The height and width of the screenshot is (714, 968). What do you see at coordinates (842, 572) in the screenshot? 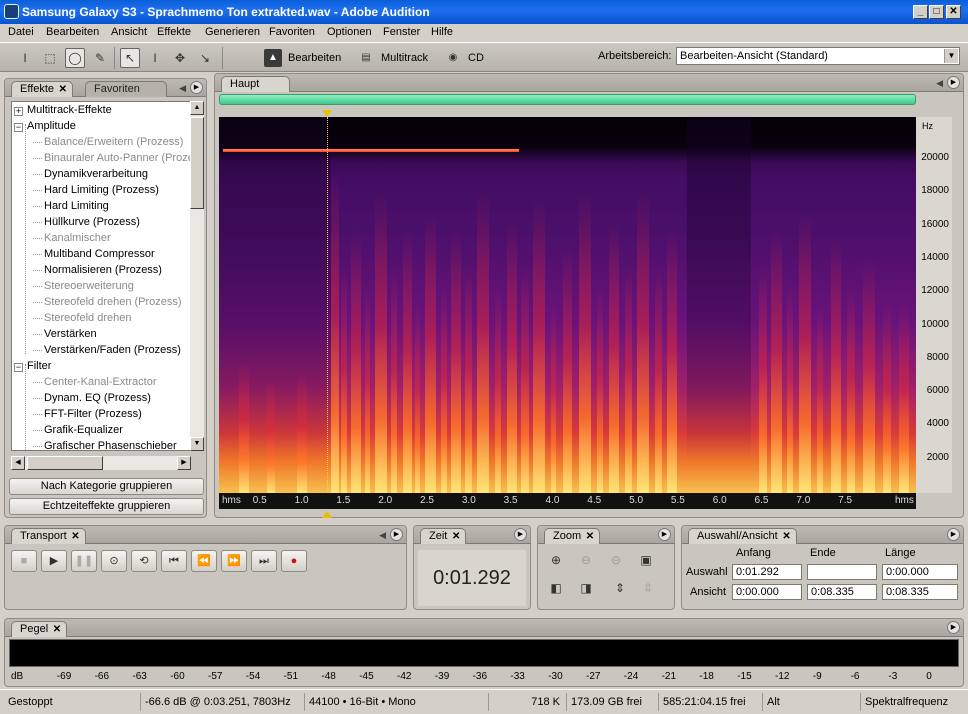
I see `selection-end-field` at bounding box center [842, 572].